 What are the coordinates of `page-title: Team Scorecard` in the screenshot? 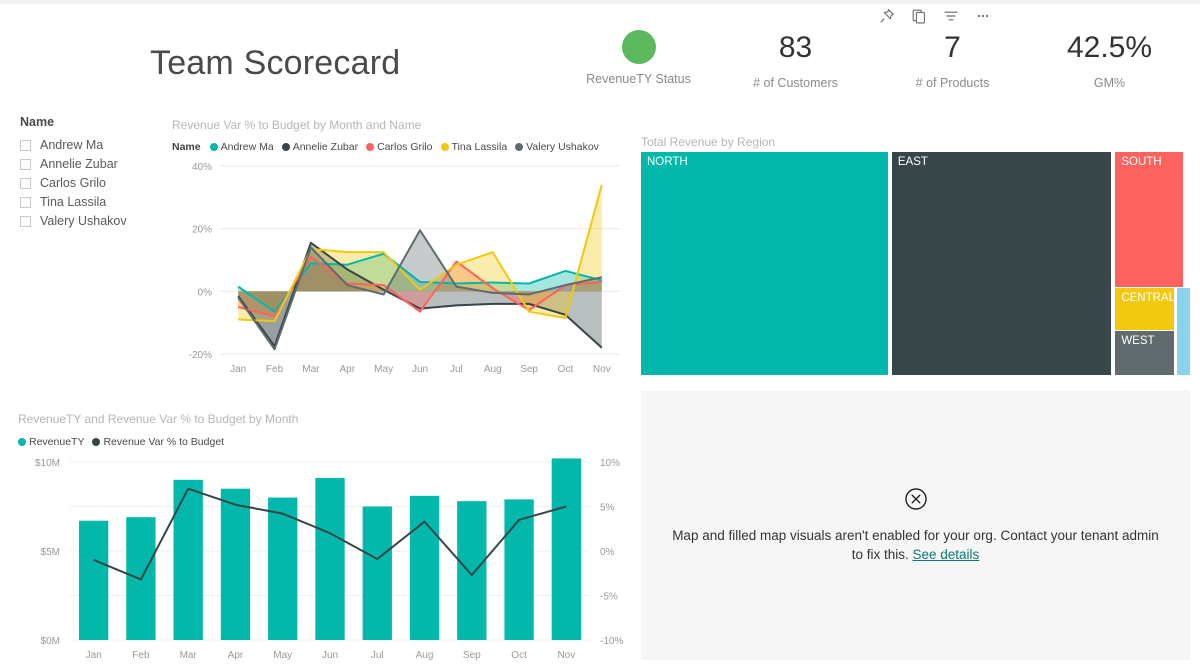 It's located at (275, 63).